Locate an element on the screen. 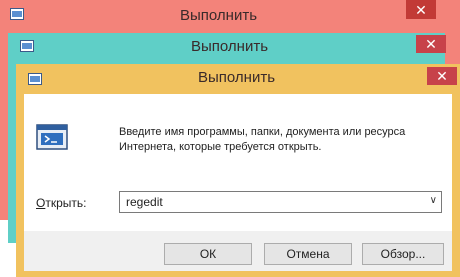 Image resolution: width=460 pixels, height=277 pixels. ok-button: ОК is located at coordinates (208, 254).